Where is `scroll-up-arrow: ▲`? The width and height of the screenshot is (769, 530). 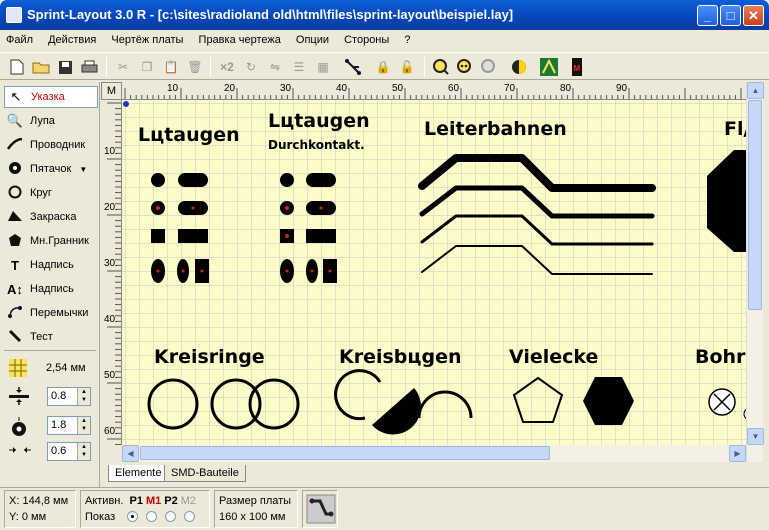 scroll-up-arrow: ▲ is located at coordinates (755, 90).